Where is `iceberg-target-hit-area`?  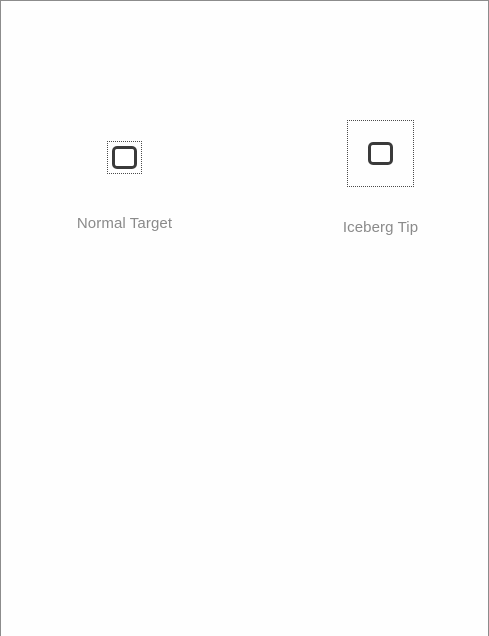 iceberg-target-hit-area is located at coordinates (380, 153).